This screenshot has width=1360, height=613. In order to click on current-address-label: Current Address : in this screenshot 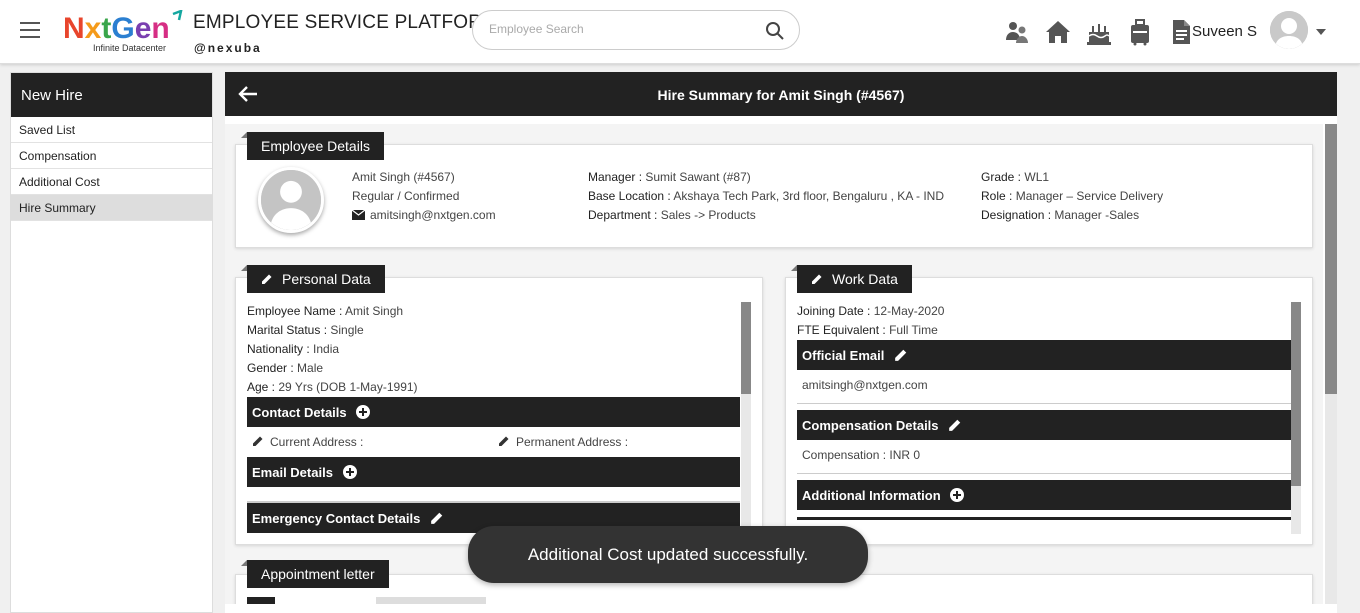, I will do `click(317, 442)`.